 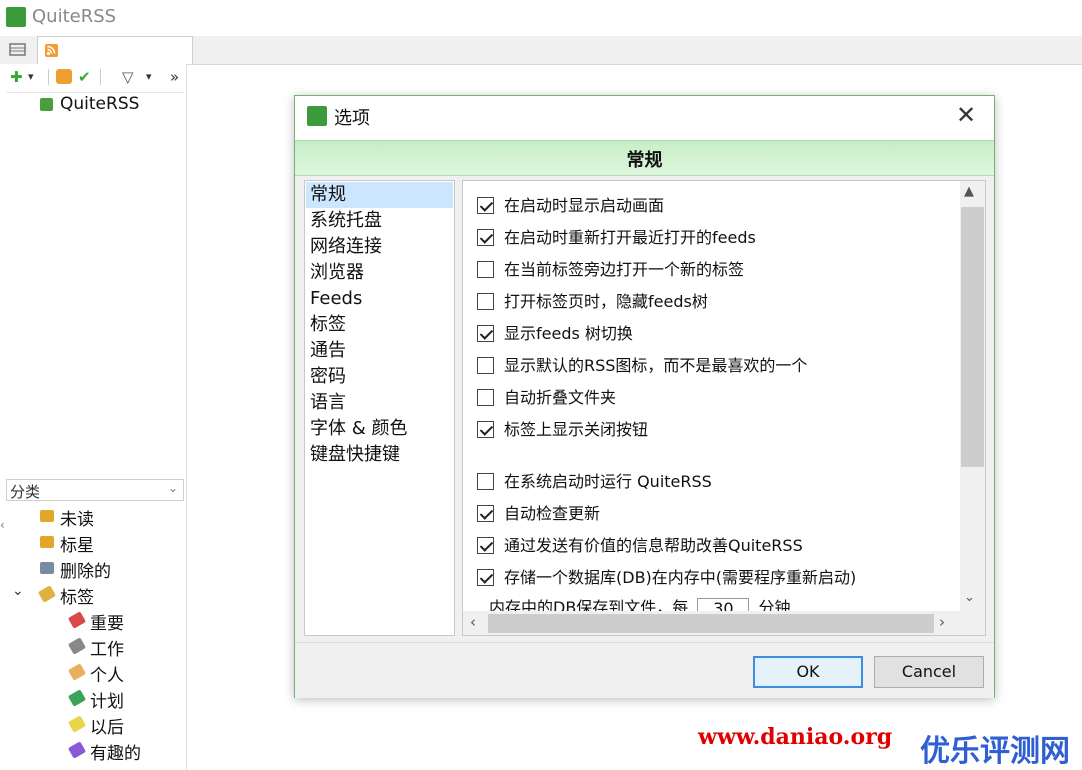 What do you see at coordinates (379, 325) in the screenshot?
I see `nav-item-labels: 标签` at bounding box center [379, 325].